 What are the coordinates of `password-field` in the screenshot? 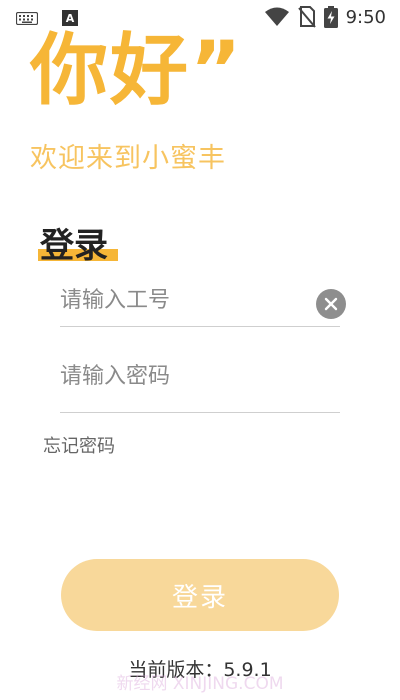 It's located at (200, 388).